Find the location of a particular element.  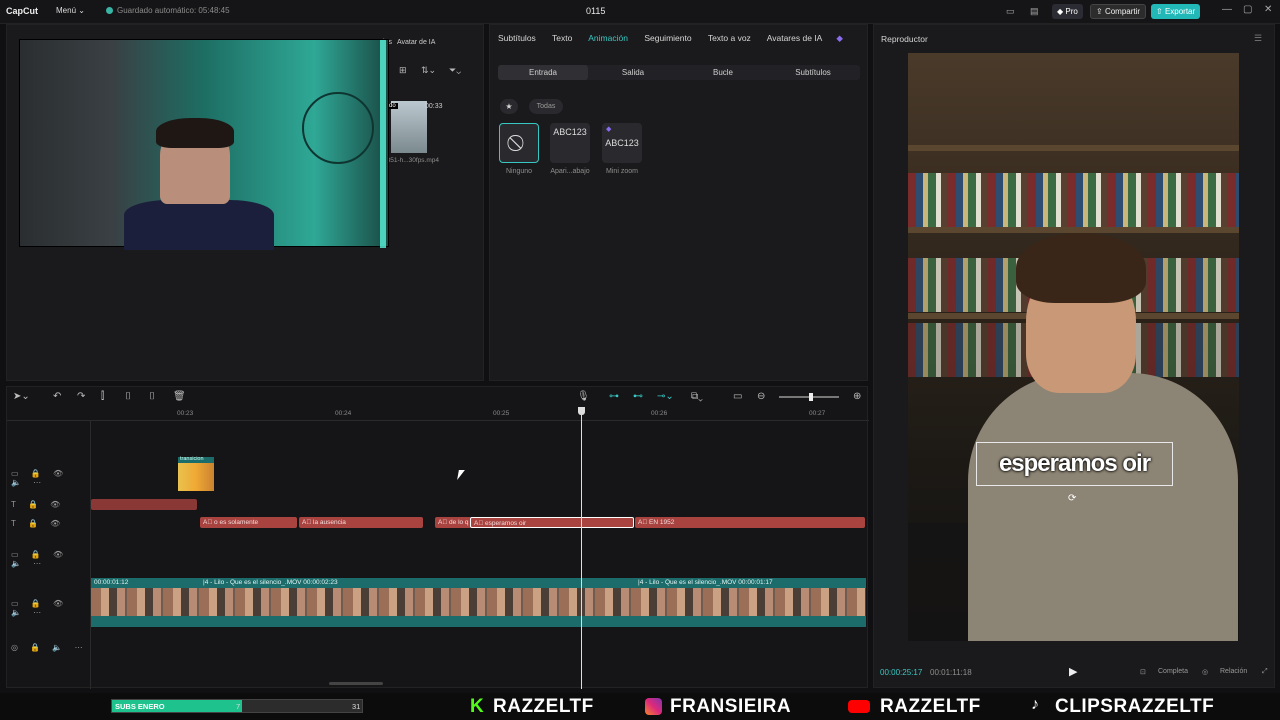

sort-icon: ⇅⌄ is located at coordinates (428, 70).